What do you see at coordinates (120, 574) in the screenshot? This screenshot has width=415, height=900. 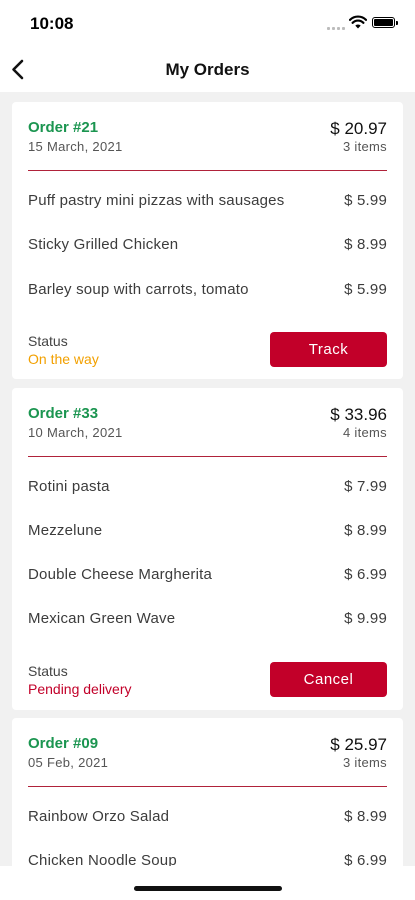 I see `item-name: Double Cheese Margherita` at bounding box center [120, 574].